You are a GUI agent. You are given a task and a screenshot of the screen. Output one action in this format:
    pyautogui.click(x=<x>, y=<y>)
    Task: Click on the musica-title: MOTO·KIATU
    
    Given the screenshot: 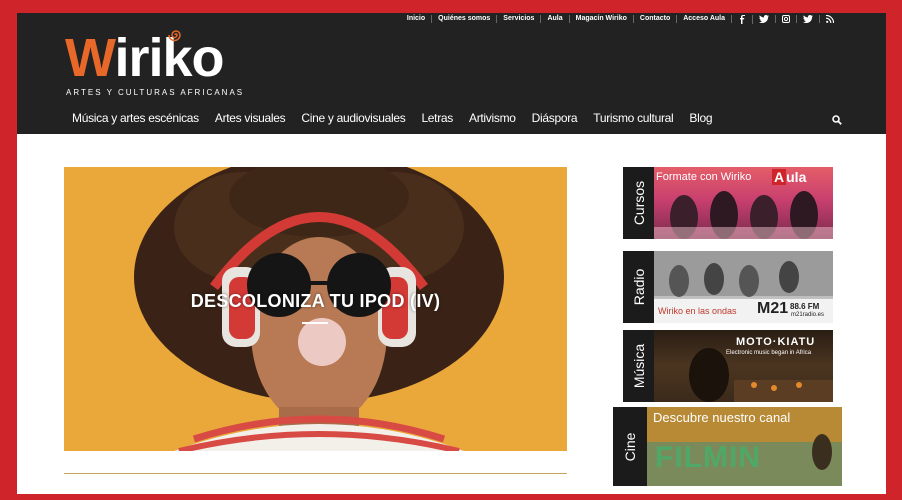 What is the action you would take?
    pyautogui.click(x=776, y=342)
    